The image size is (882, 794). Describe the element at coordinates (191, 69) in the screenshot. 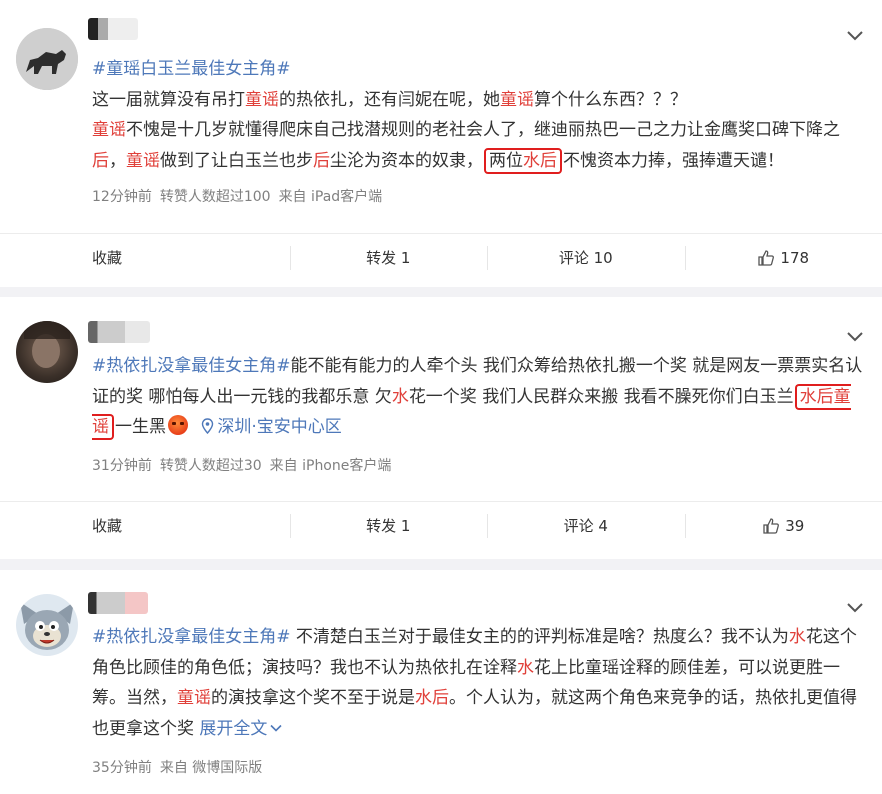

I see `topic-link: #童瑶白玉兰最佳女主角#` at that location.